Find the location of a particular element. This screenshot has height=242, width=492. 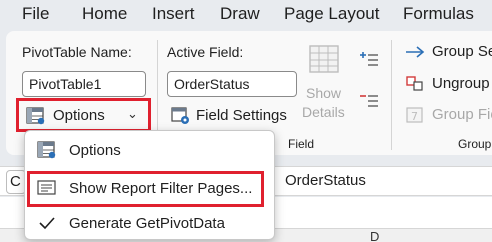

chevron-down-icon: ⌄ is located at coordinates (132, 113).